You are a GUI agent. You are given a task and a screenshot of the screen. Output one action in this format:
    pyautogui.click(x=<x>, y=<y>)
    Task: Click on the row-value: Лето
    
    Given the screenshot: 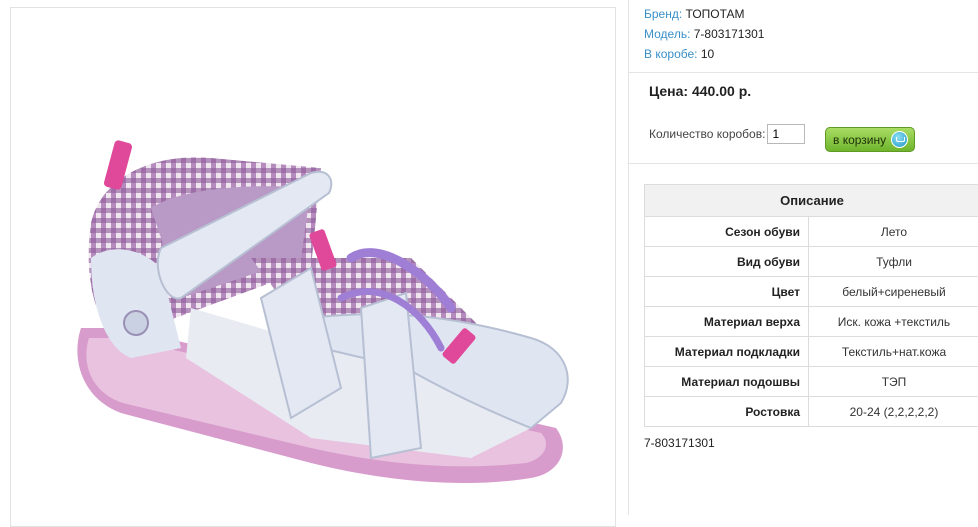 What is the action you would take?
    pyautogui.click(x=893, y=232)
    